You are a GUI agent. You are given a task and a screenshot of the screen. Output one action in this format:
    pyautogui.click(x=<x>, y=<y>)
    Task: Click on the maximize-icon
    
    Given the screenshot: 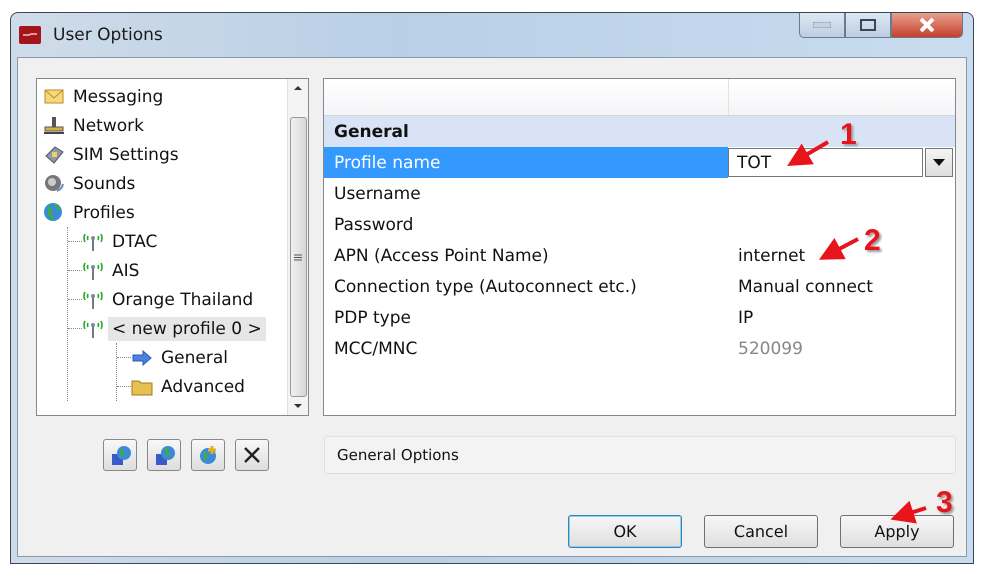 What is the action you would take?
    pyautogui.click(x=868, y=25)
    